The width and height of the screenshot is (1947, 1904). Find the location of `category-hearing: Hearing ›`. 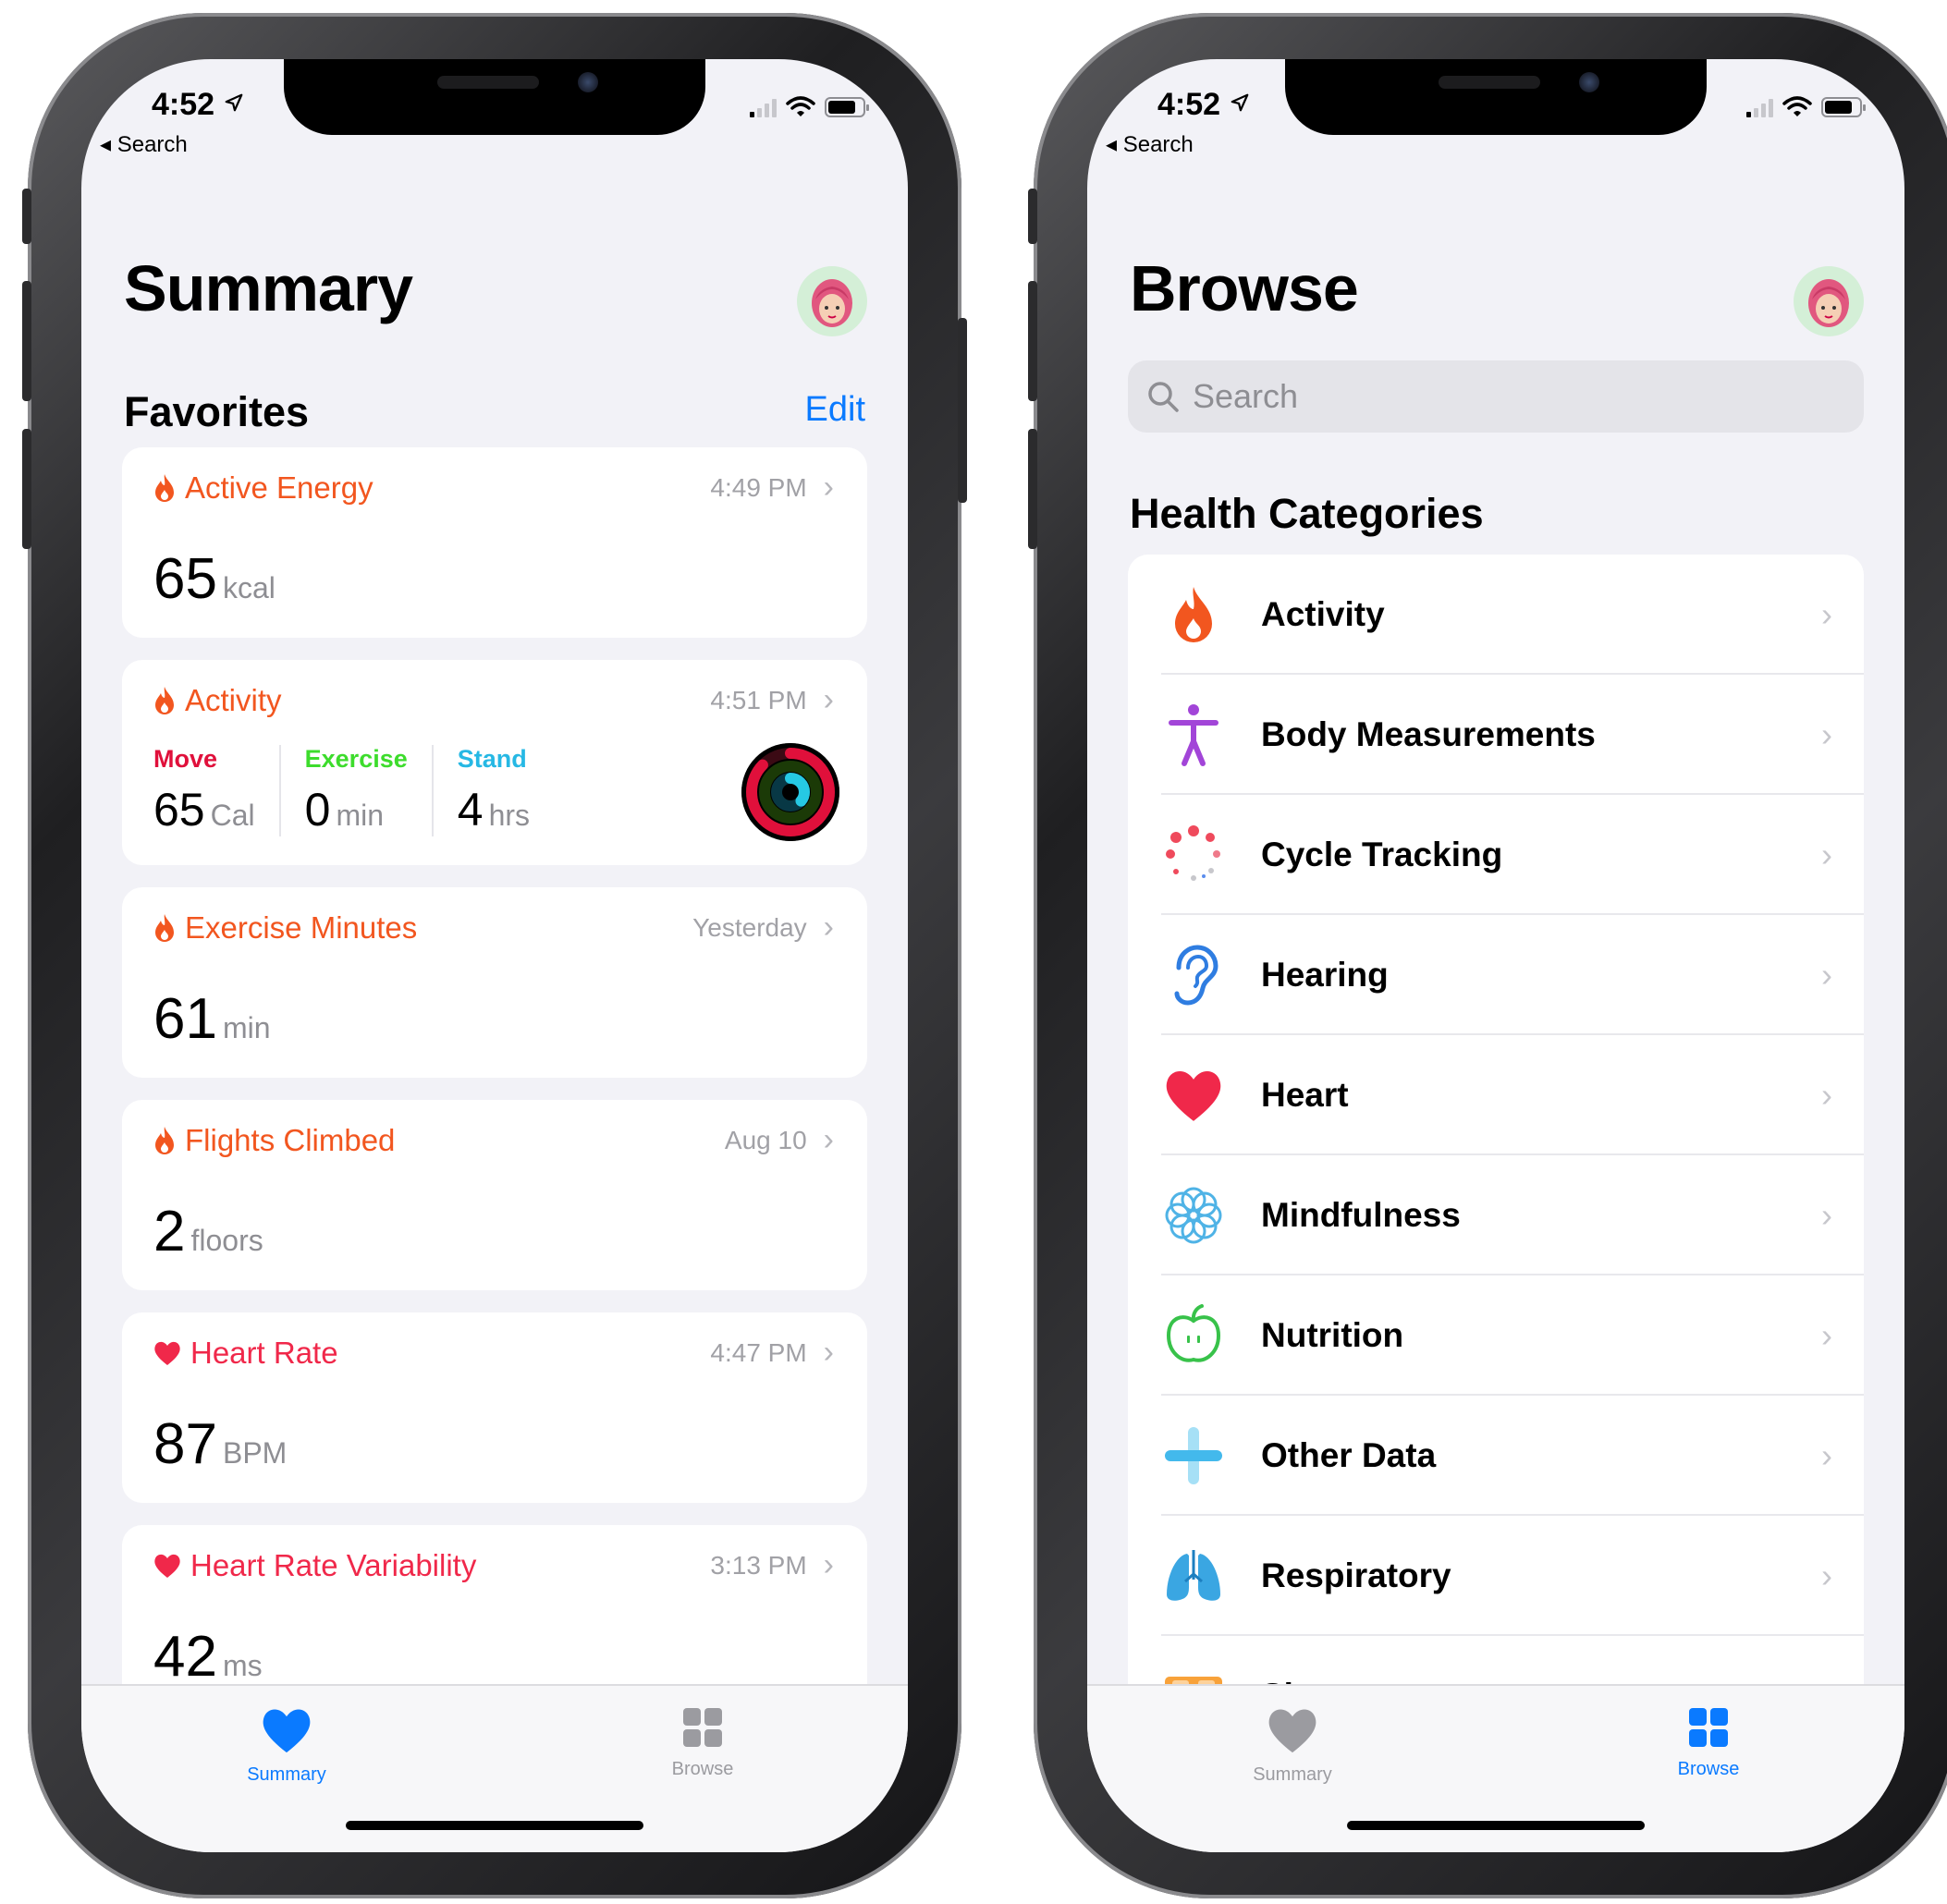

category-hearing: Hearing › is located at coordinates (1496, 975).